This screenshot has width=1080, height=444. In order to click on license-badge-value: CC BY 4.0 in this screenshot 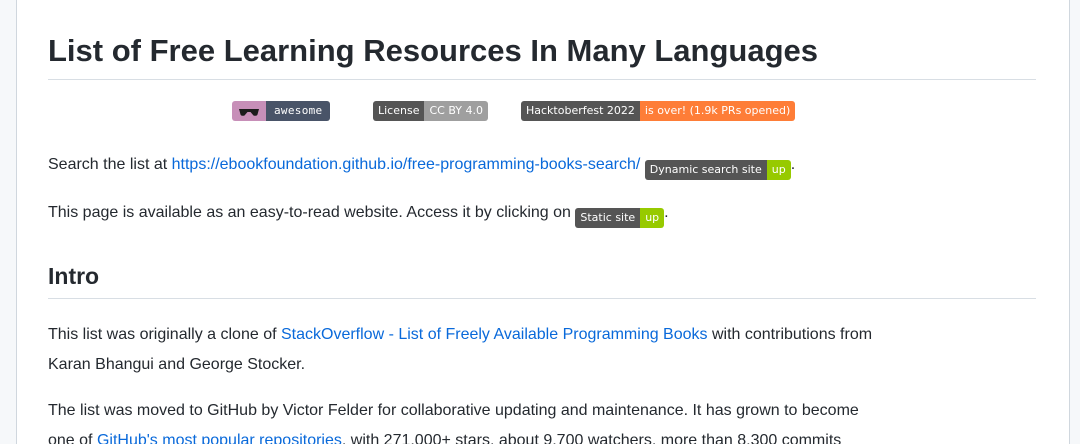, I will do `click(456, 111)`.